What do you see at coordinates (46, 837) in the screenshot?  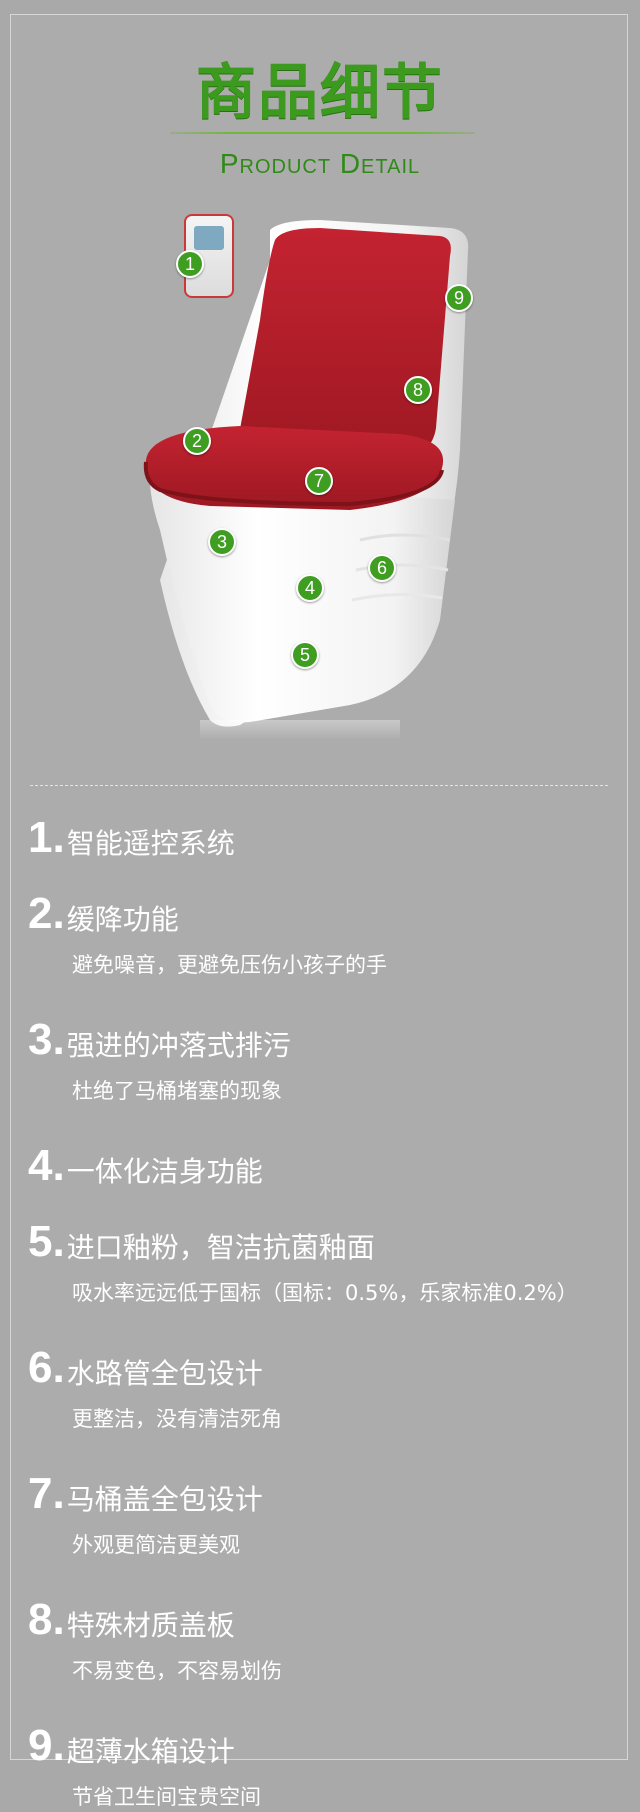 I see `feature-number: 1.` at bounding box center [46, 837].